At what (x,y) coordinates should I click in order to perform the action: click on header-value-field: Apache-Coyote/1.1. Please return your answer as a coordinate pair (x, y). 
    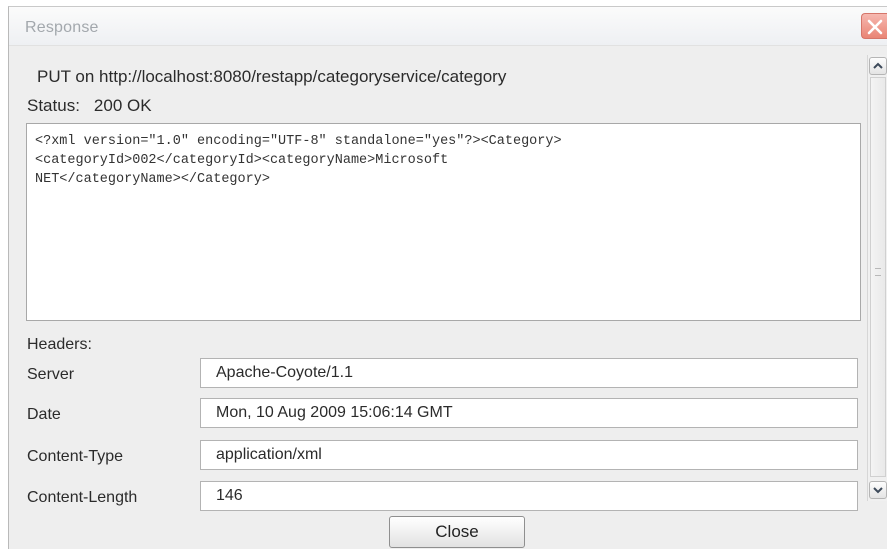
    Looking at the image, I should click on (529, 373).